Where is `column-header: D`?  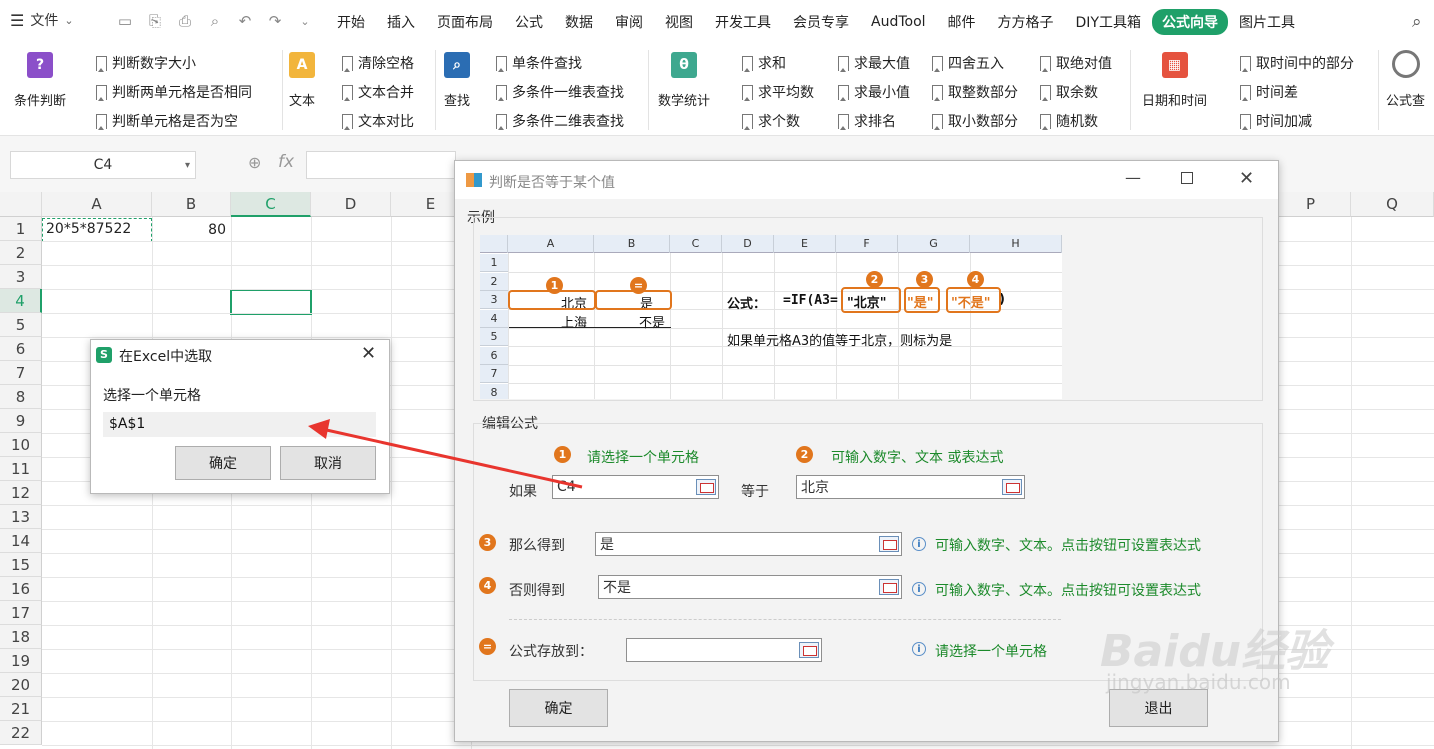 column-header: D is located at coordinates (351, 204).